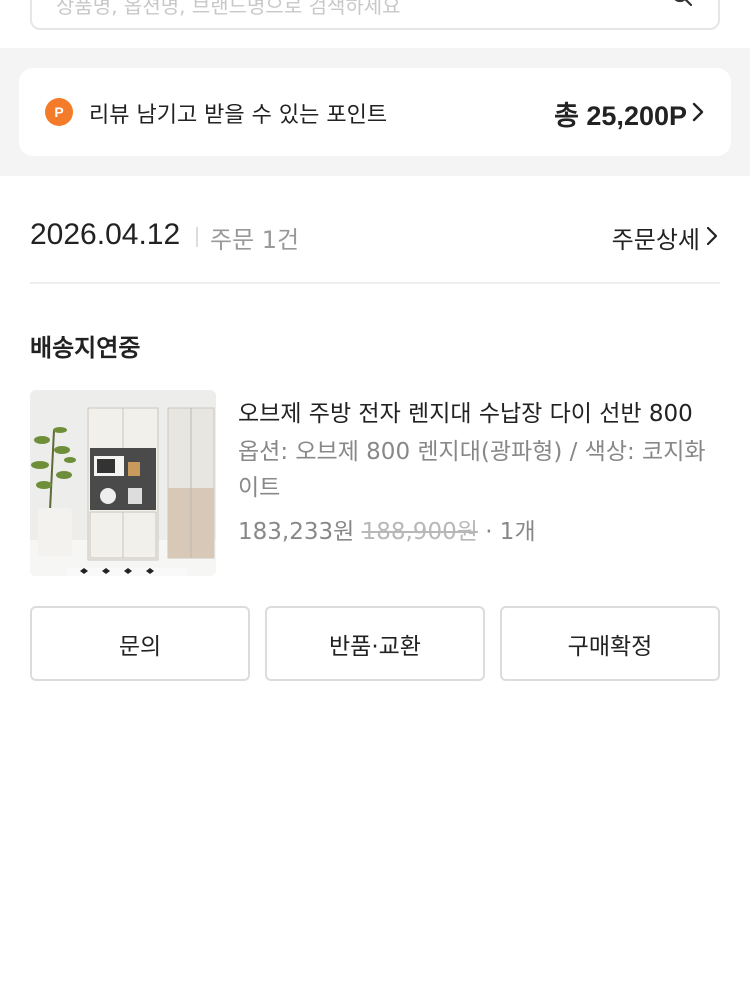  Describe the element at coordinates (682, 4) in the screenshot. I see `search-icon` at that location.